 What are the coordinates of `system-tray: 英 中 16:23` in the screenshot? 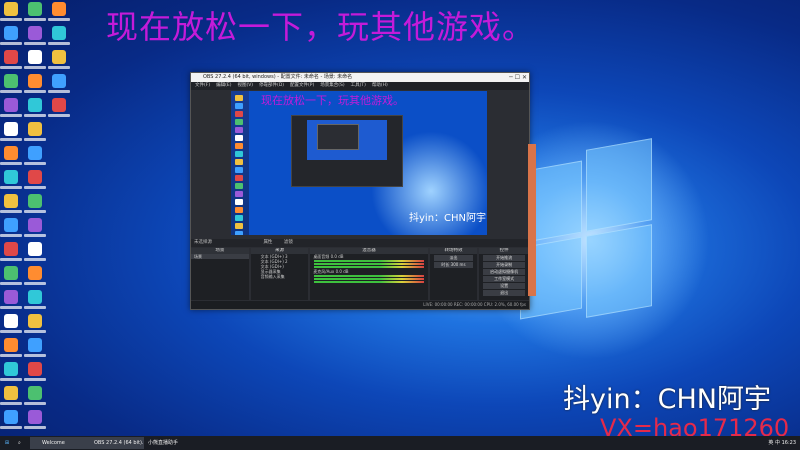 It's located at (782, 443).